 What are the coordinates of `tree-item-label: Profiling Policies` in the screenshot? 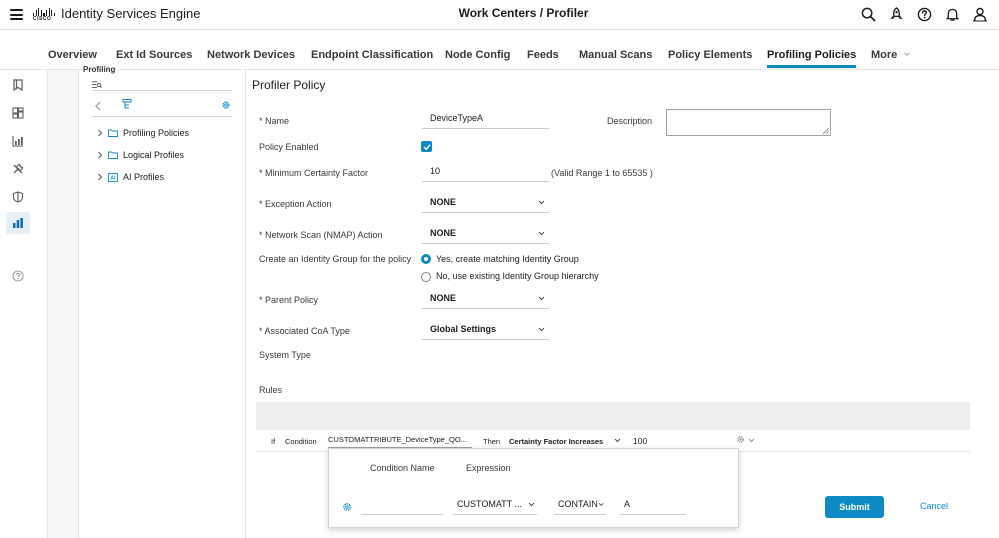 It's located at (156, 133).